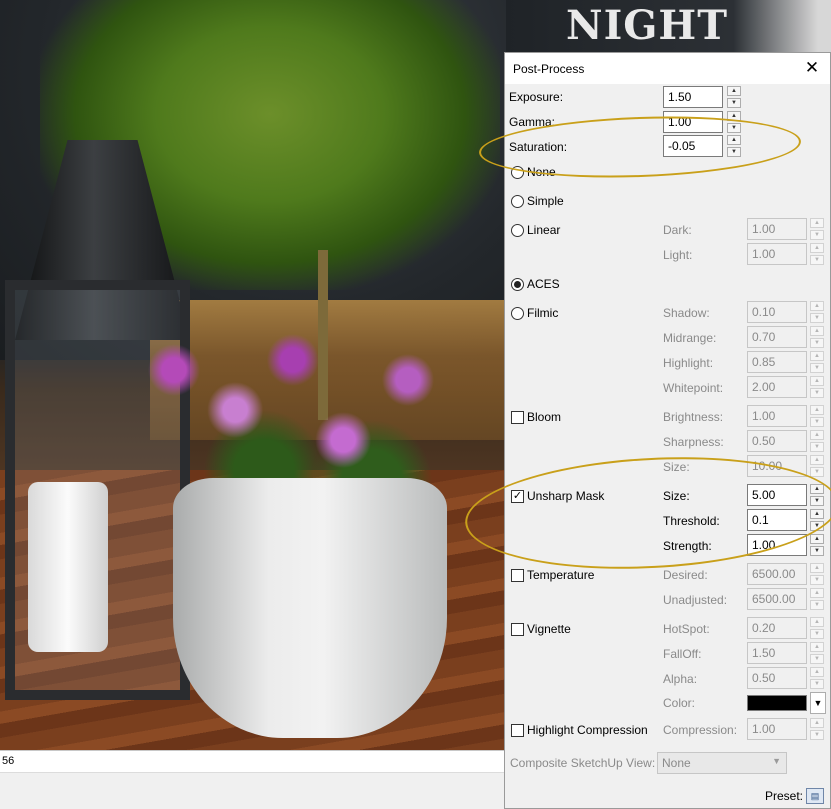 The image size is (831, 809). Describe the element at coordinates (517, 172) in the screenshot. I see `tonemap-none-radio` at that location.